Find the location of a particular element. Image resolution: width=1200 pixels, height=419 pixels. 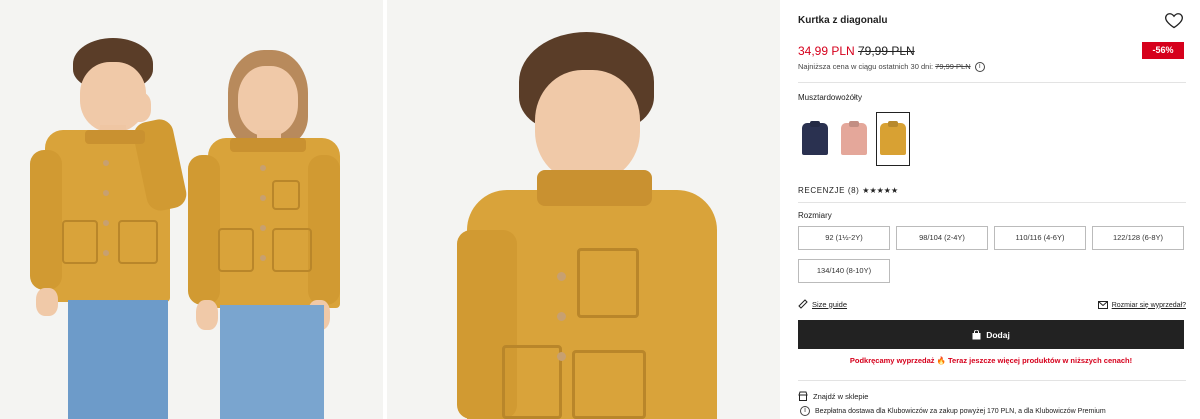

fire-icon: 🔥 is located at coordinates (941, 360).